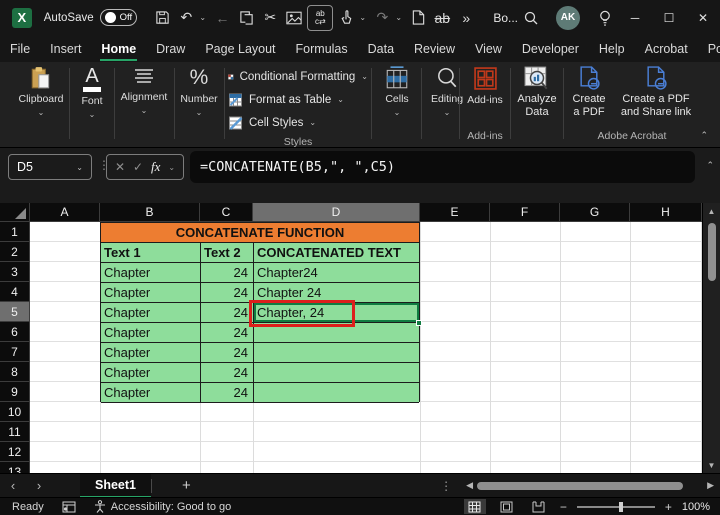 This screenshot has height=515, width=720. Describe the element at coordinates (227, 253) in the screenshot. I see `cell-C2: Text 2` at that location.